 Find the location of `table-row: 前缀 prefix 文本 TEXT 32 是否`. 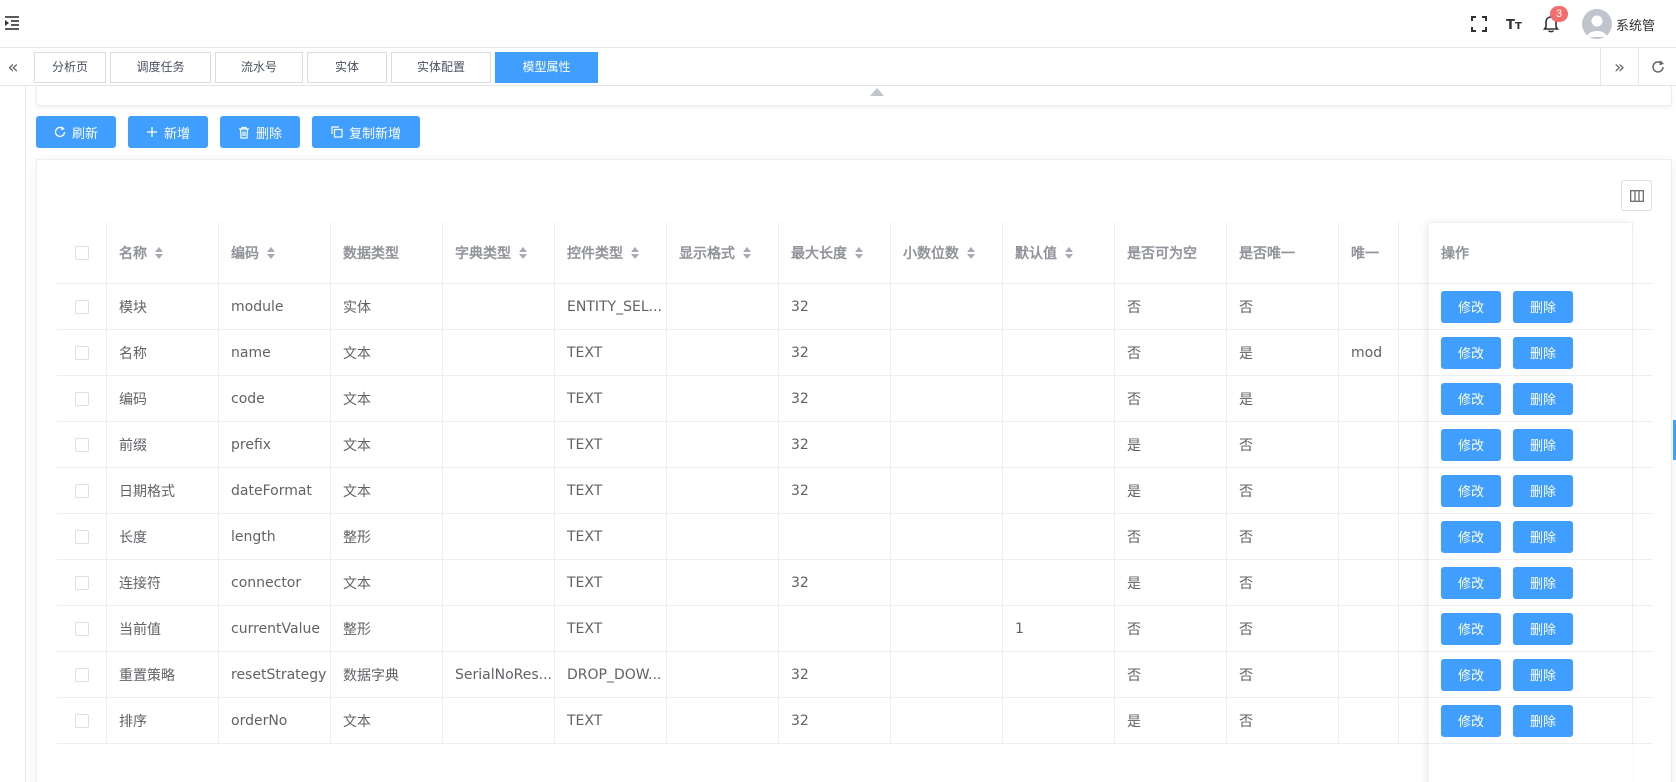

table-row: 前缀 prefix 文本 TEXT 32 是否 is located at coordinates (855, 445).